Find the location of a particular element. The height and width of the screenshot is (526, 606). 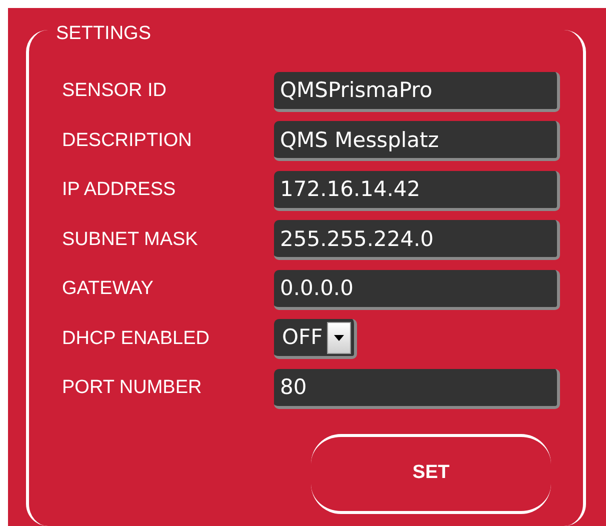

field-label: DHCP ENABLED is located at coordinates (136, 338).